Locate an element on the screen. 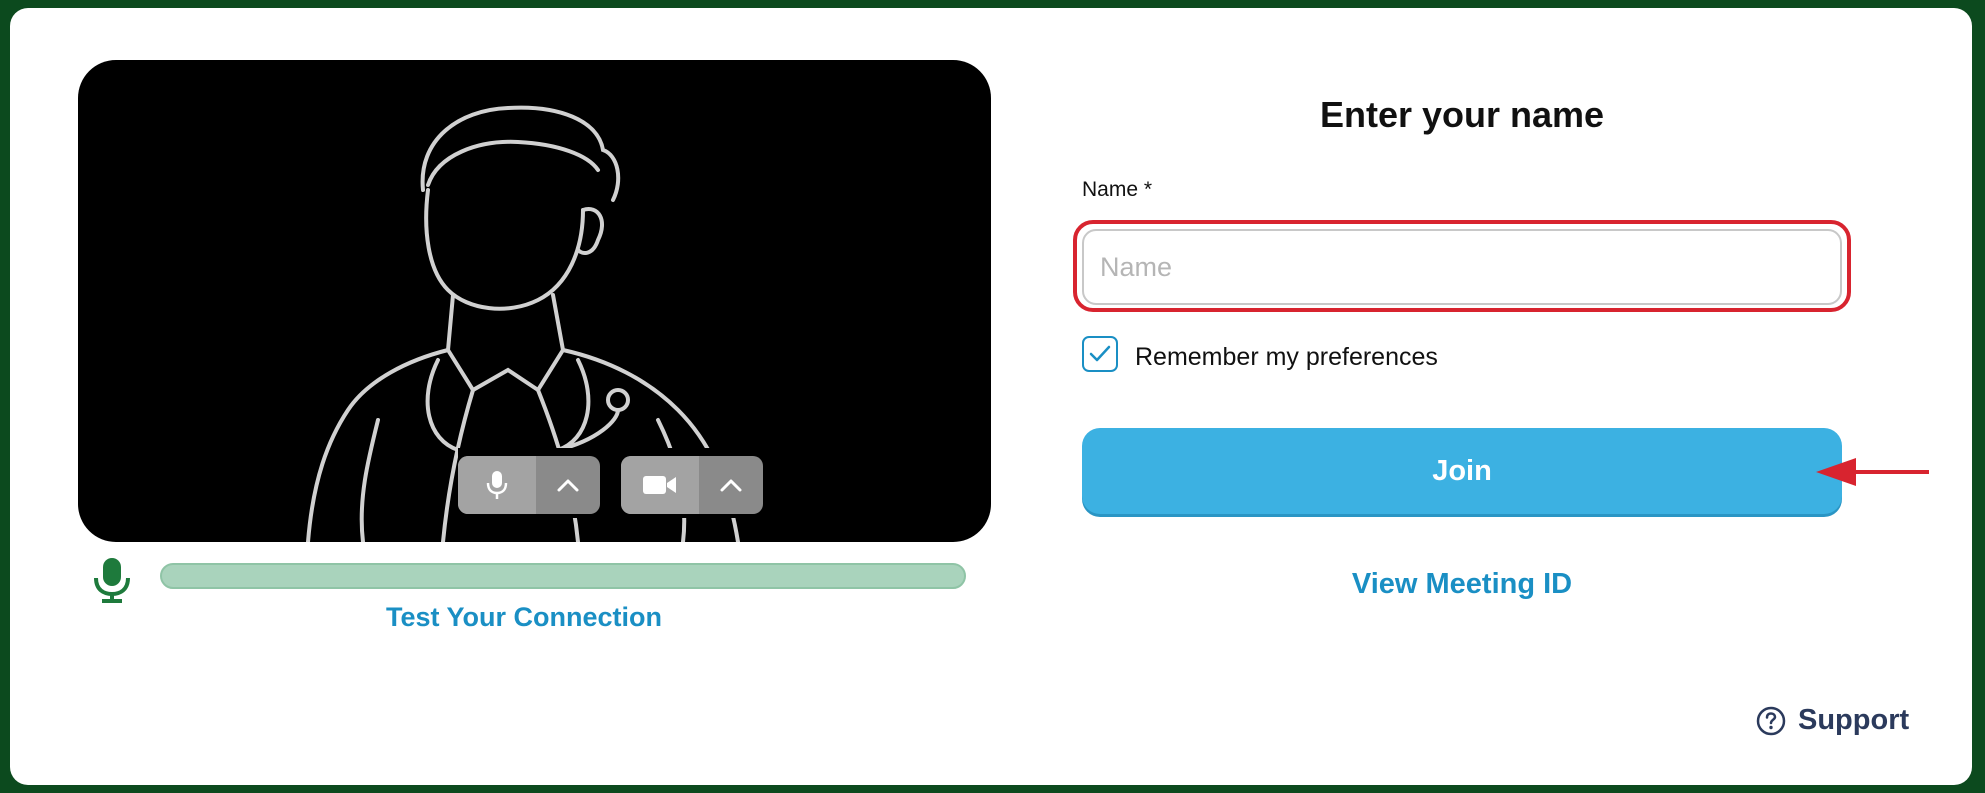  view-meeting-id-link: View Meeting ID is located at coordinates (1462, 584).